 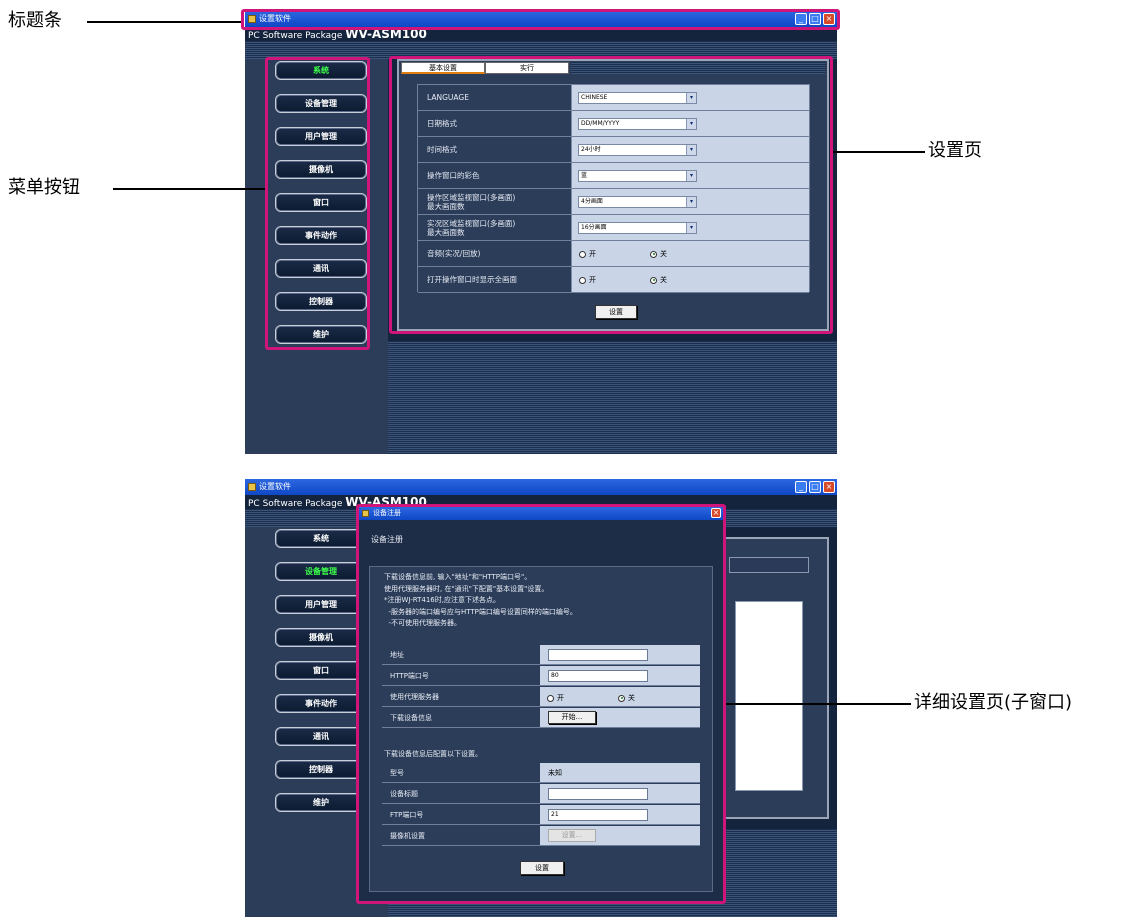 I want to click on annotation-titlebar: 标题条, so click(x=35, y=20).